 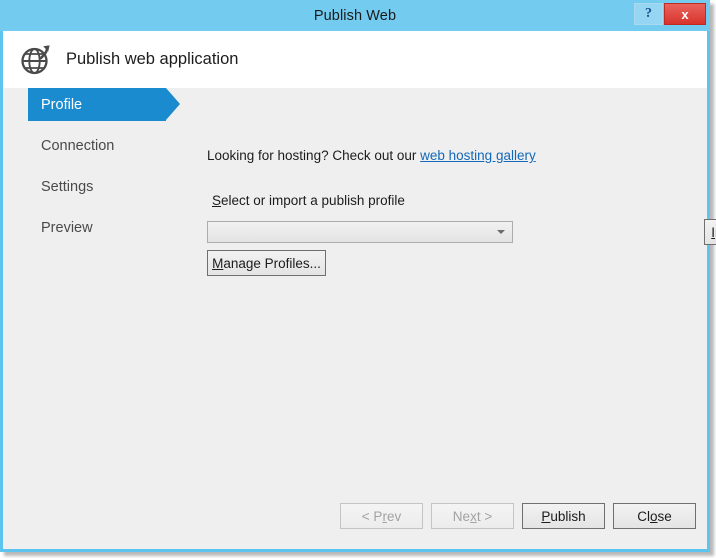 I want to click on sidebar-item-connection: Connection, so click(x=101, y=145).